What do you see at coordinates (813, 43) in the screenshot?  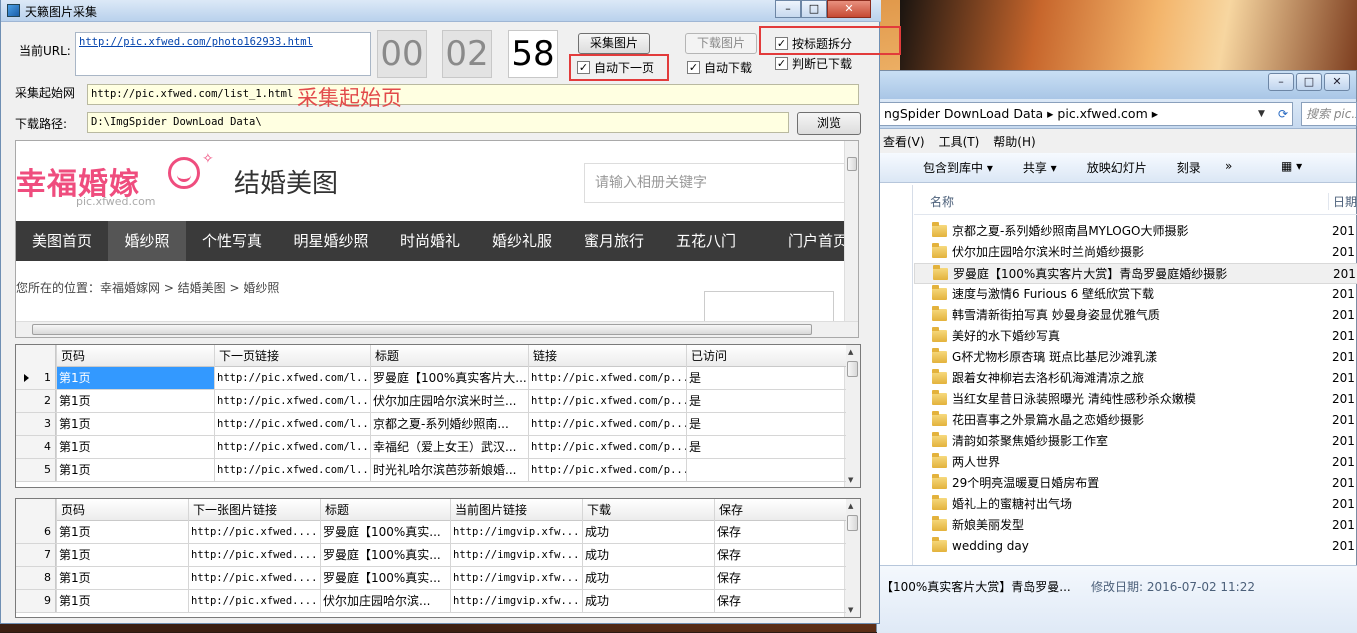 I see `split-by-title-checkbox: ✓ 按标题拆分` at bounding box center [813, 43].